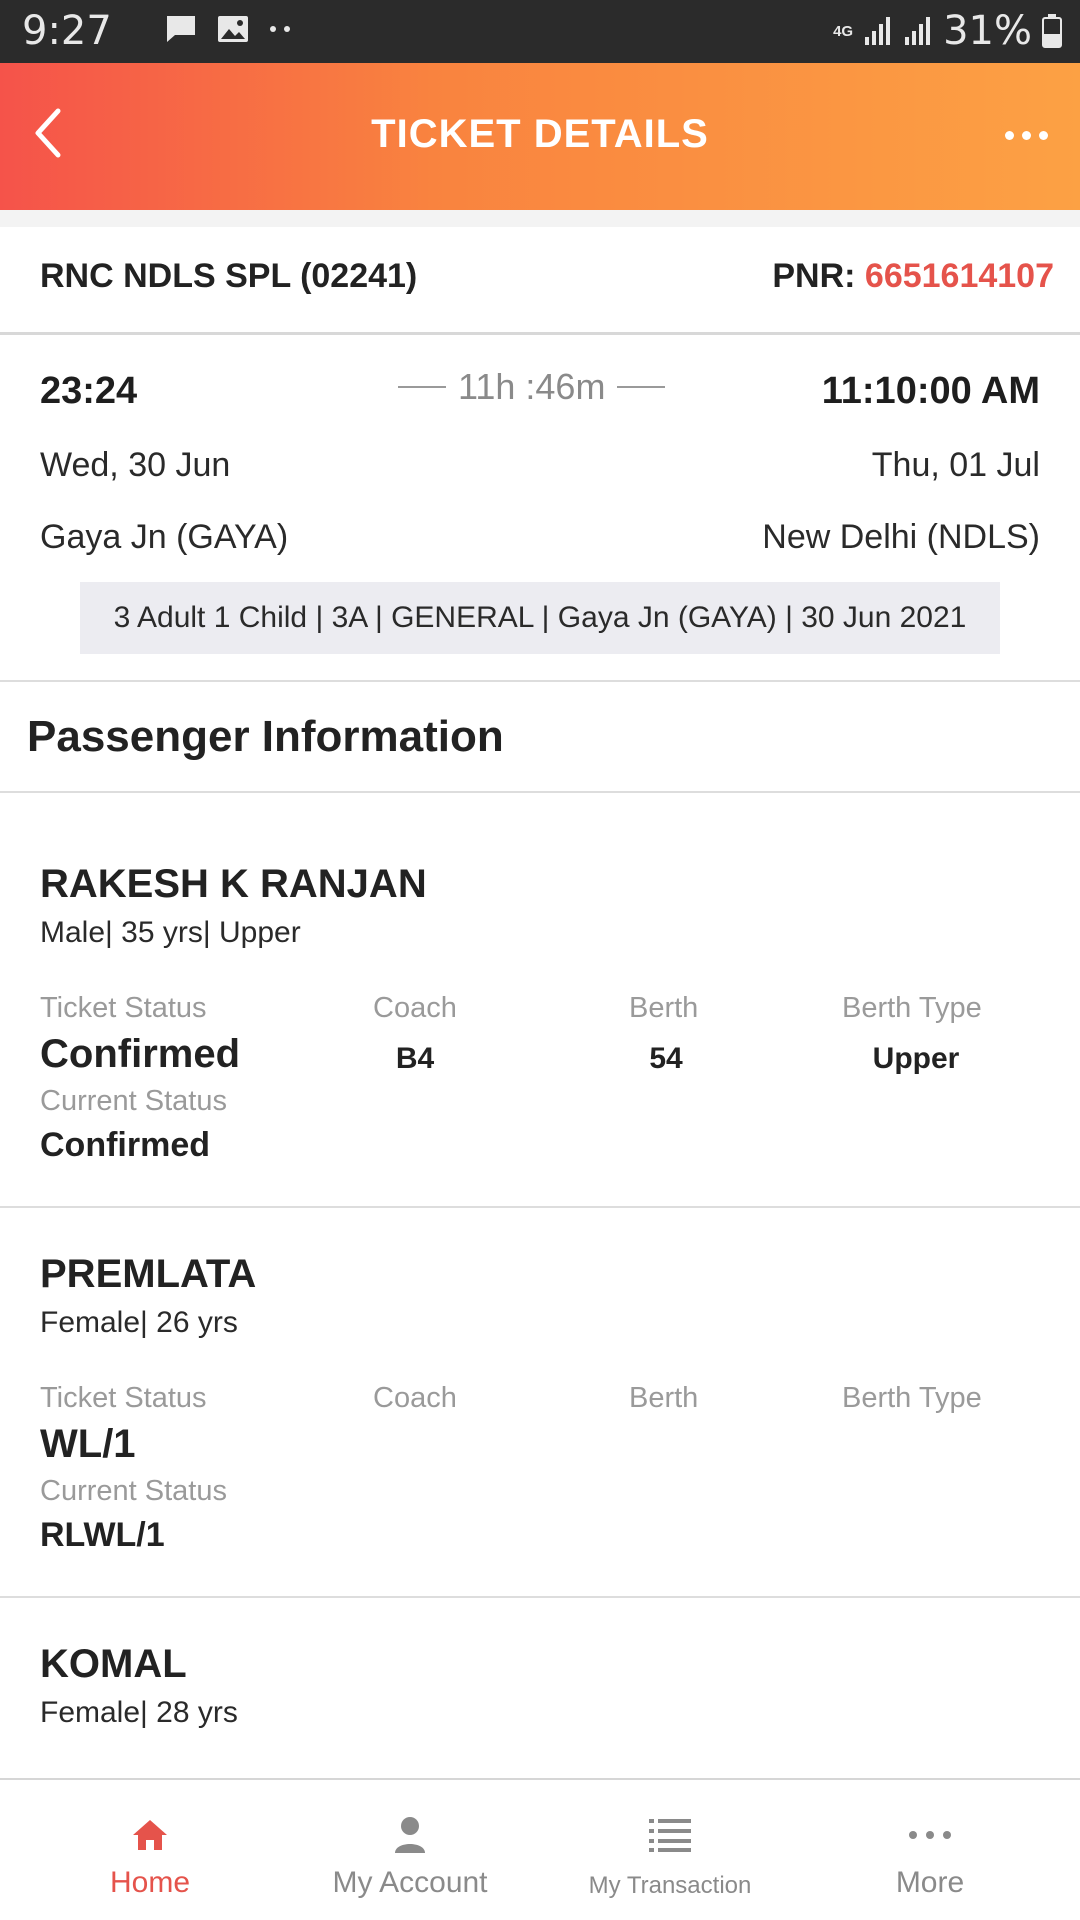 The width and height of the screenshot is (1080, 1920). What do you see at coordinates (901, 537) in the screenshot?
I see `to-station: New Delhi (NDLS)` at bounding box center [901, 537].